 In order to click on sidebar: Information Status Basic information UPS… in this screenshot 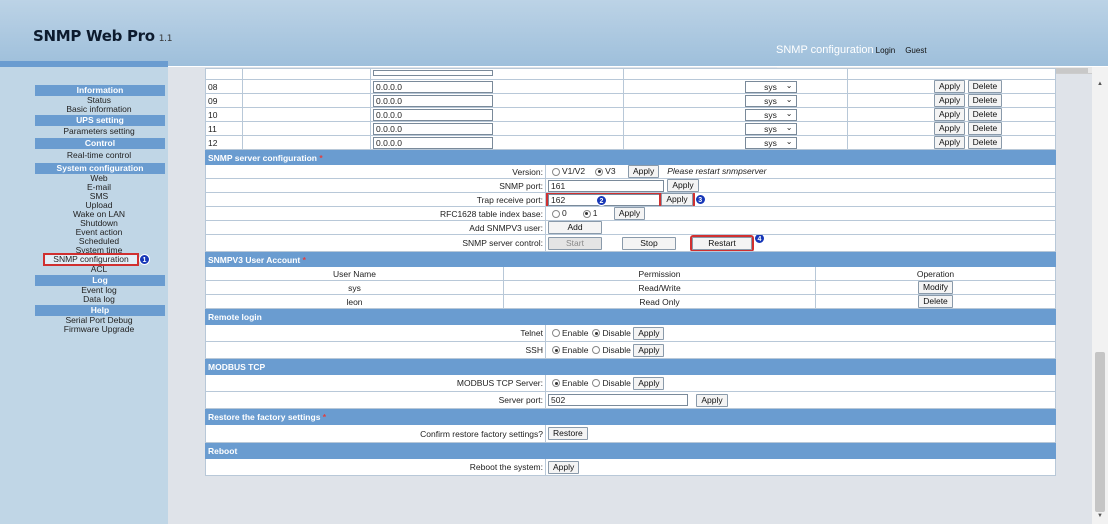, I will do `click(84, 295)`.